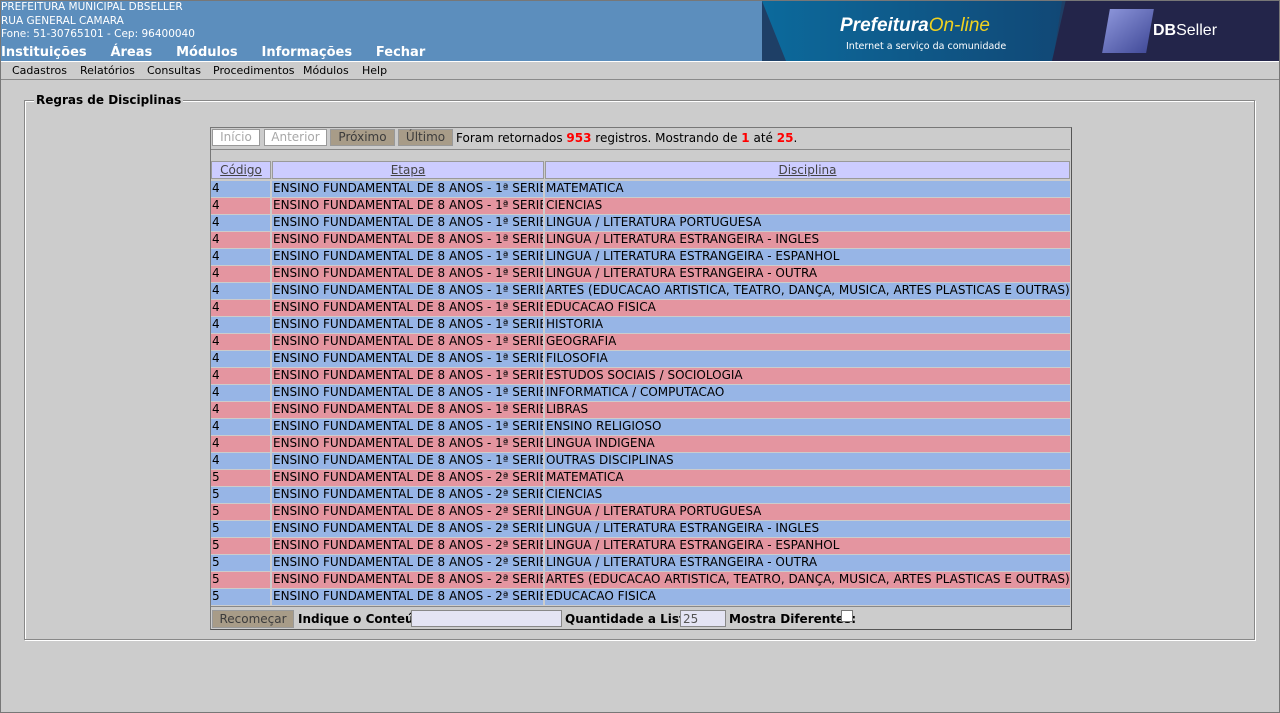 The height and width of the screenshot is (713, 1280). I want to click on cell-disciplina: LIBRAS, so click(807, 410).